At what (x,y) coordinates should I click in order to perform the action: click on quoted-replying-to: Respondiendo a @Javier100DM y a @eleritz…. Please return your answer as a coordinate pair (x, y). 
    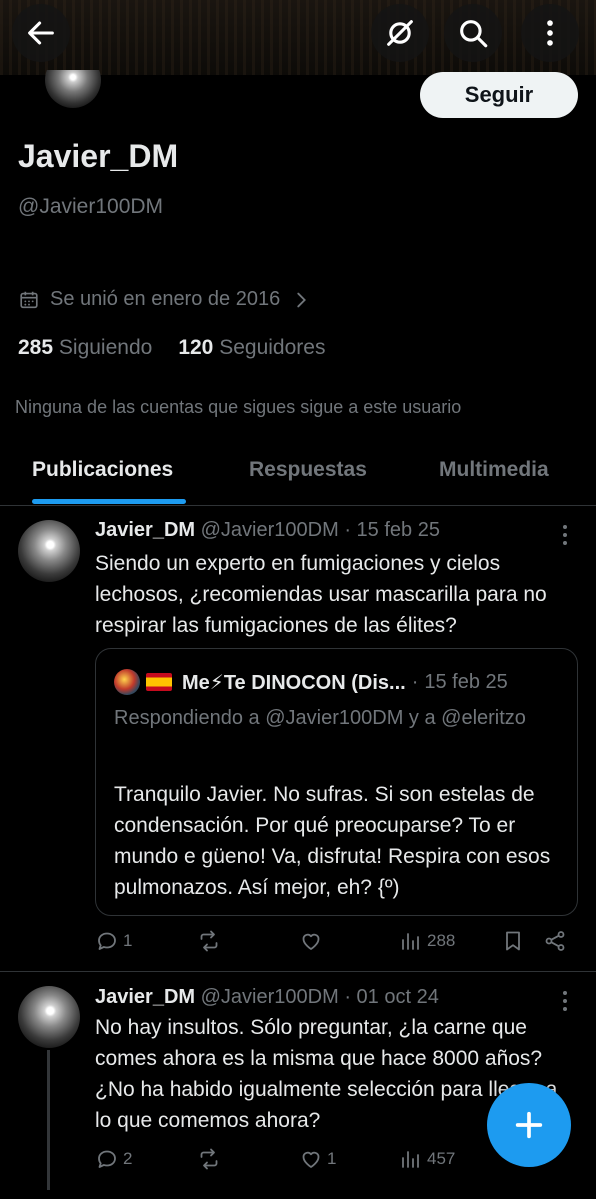
    Looking at the image, I should click on (320, 718).